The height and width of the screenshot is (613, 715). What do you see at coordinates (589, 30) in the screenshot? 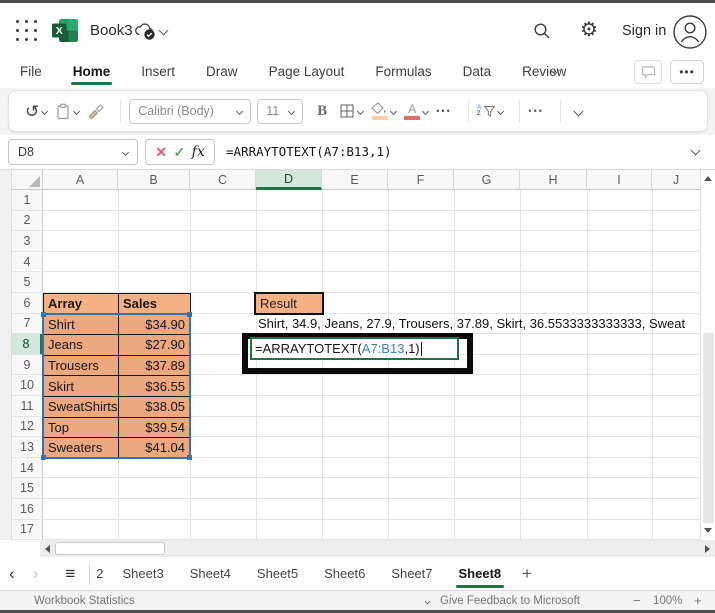
I see `settings-gear-icon: ⚙` at bounding box center [589, 30].